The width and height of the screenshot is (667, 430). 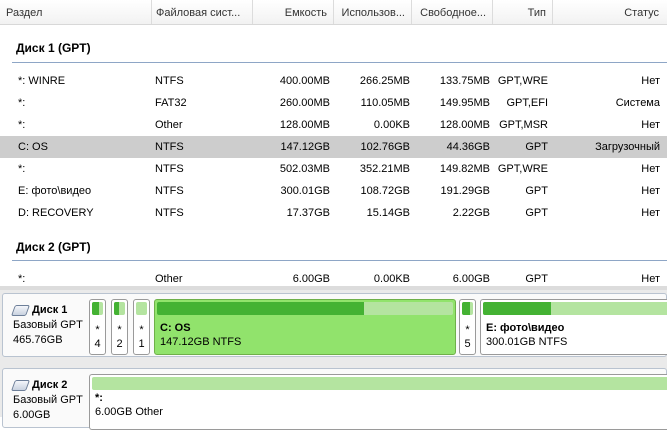 What do you see at coordinates (388, 213) in the screenshot?
I see `partition-used: 15.14GB` at bounding box center [388, 213].